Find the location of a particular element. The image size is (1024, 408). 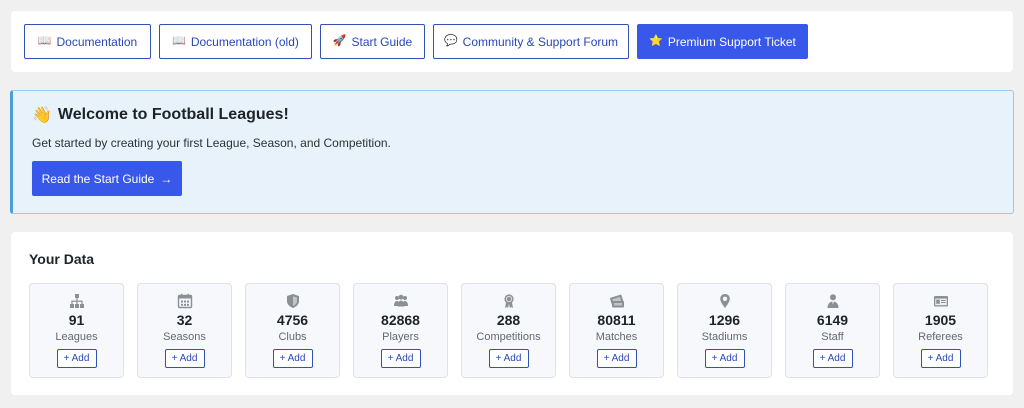

add-league-button: + Add is located at coordinates (76, 358).